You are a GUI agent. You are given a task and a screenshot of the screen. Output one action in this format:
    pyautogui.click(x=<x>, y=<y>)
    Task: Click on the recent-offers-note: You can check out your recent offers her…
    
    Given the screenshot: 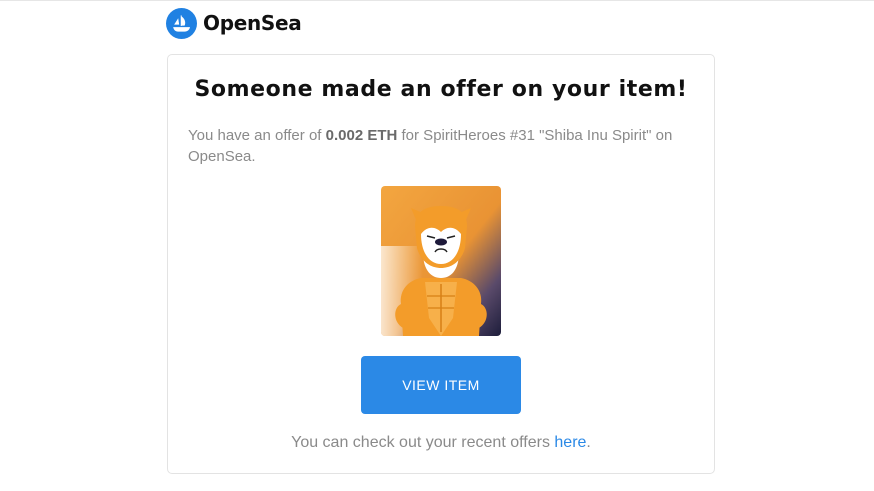 What is the action you would take?
    pyautogui.click(x=441, y=443)
    